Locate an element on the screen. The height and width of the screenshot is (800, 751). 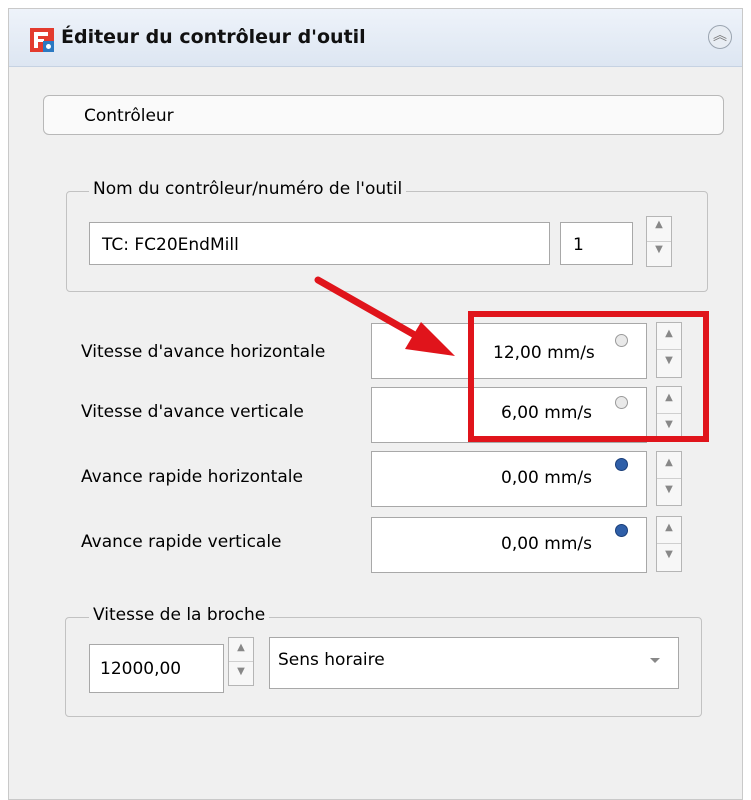
rapid-vertical-input: 0,00 mm/s is located at coordinates (509, 545).